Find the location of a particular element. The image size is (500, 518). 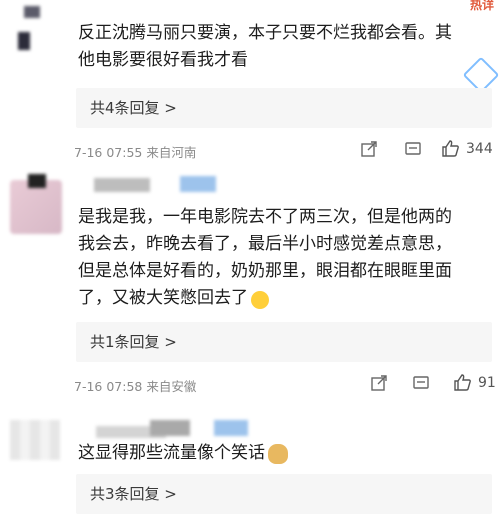

laugh-cry-emoji is located at coordinates (260, 299).